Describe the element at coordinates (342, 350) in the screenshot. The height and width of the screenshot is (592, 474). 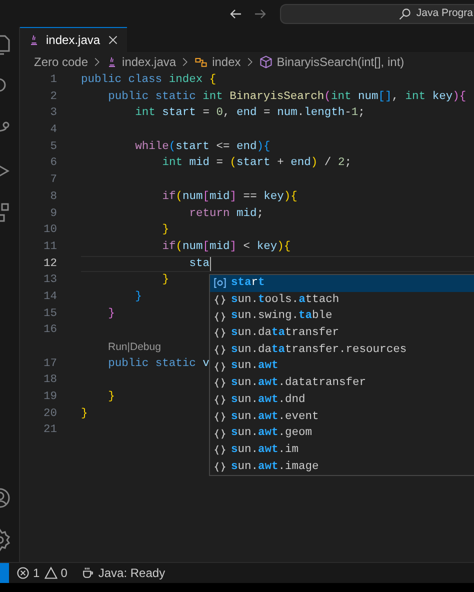
I see `suggestion-item: sun.datatransfer.resources` at that location.